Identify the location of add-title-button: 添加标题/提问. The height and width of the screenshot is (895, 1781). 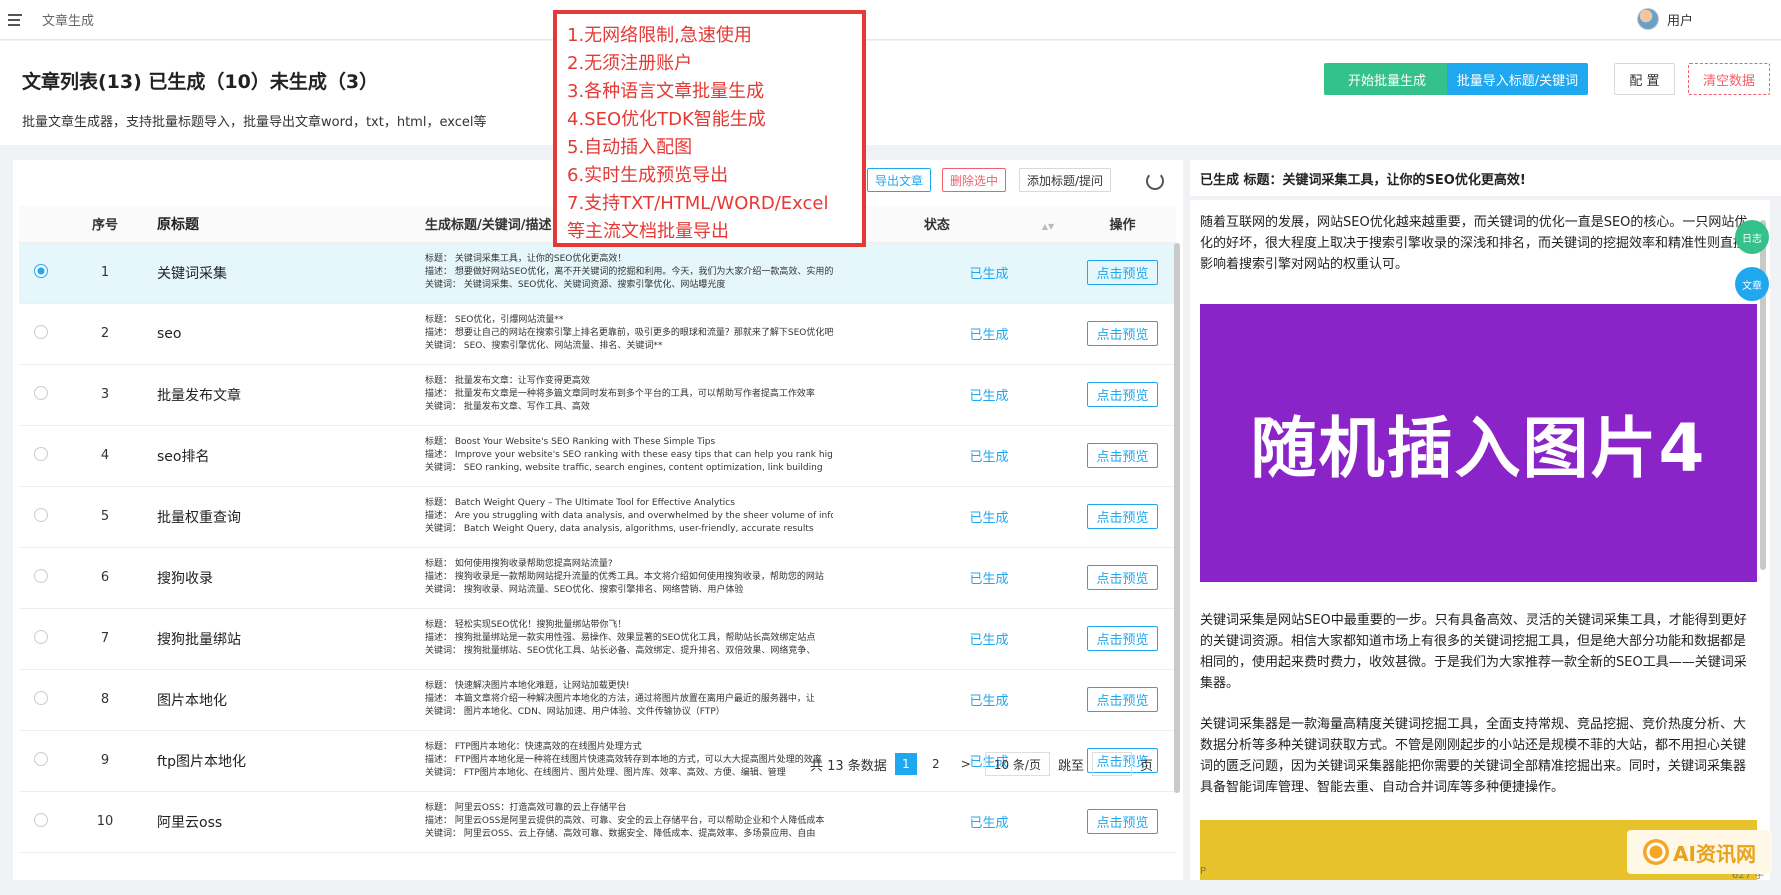
(1065, 180).